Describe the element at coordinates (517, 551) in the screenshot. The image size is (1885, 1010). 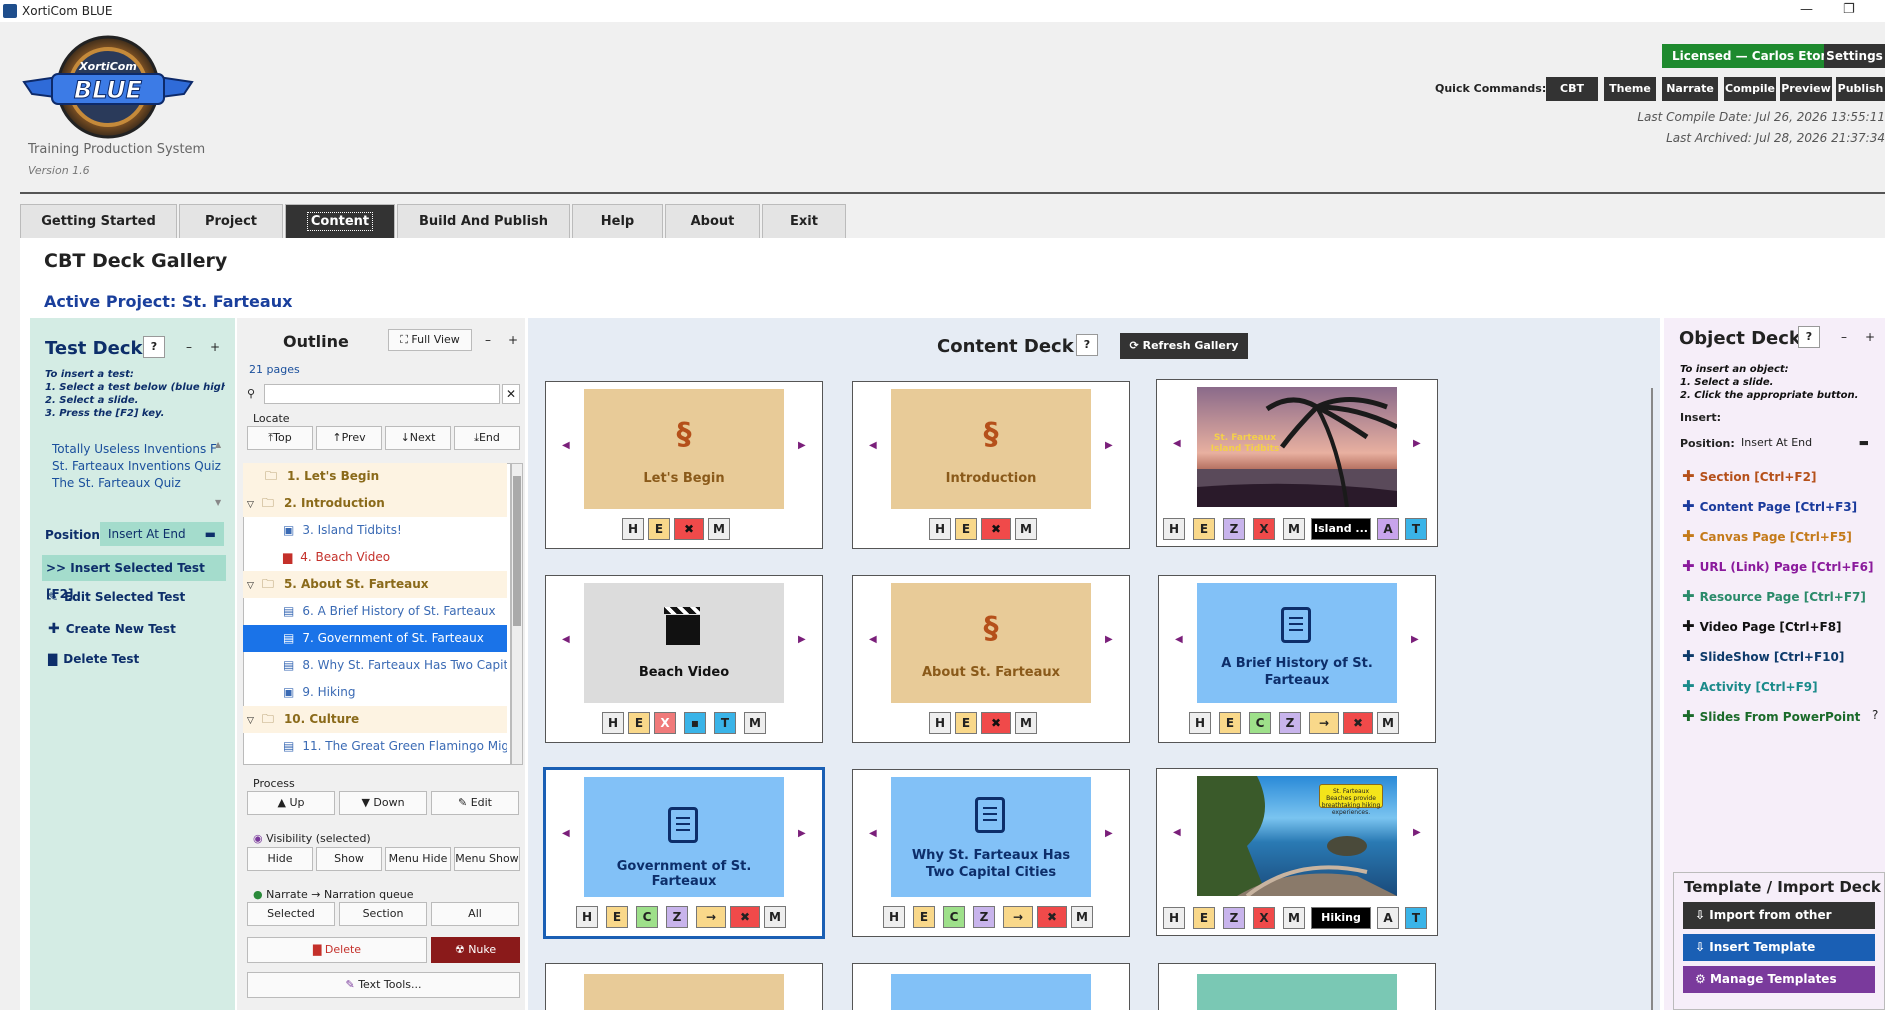
I see `scrollbar-thumb` at that location.